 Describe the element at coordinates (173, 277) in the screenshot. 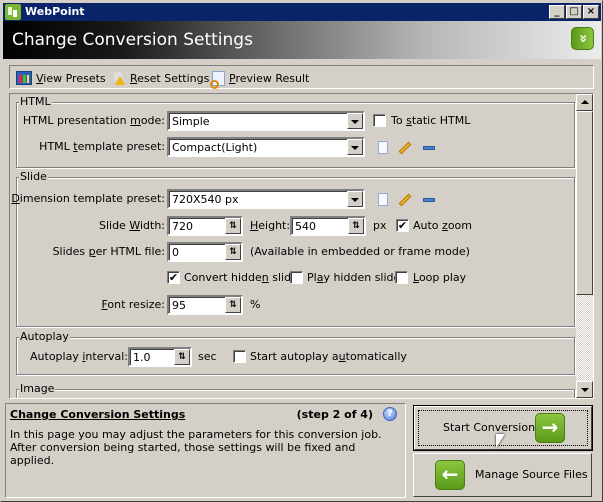

I see `convert-hidden-slides-checkbox: ✔` at that location.